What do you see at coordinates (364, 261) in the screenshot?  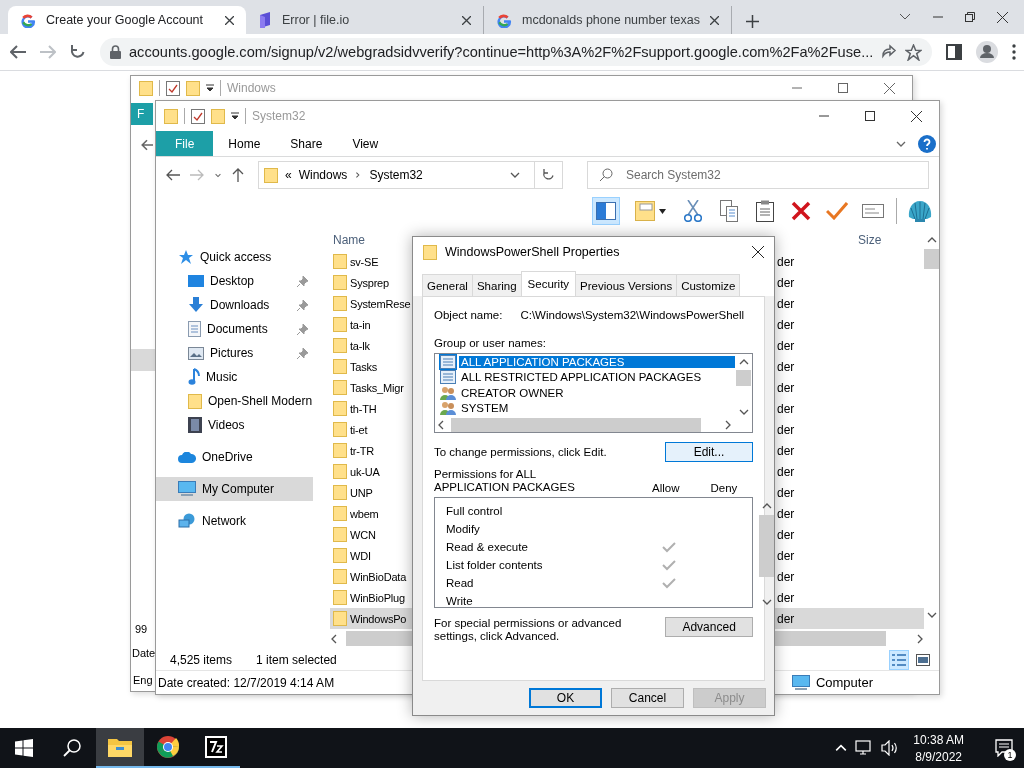 I see `file-name: sv-SE` at bounding box center [364, 261].